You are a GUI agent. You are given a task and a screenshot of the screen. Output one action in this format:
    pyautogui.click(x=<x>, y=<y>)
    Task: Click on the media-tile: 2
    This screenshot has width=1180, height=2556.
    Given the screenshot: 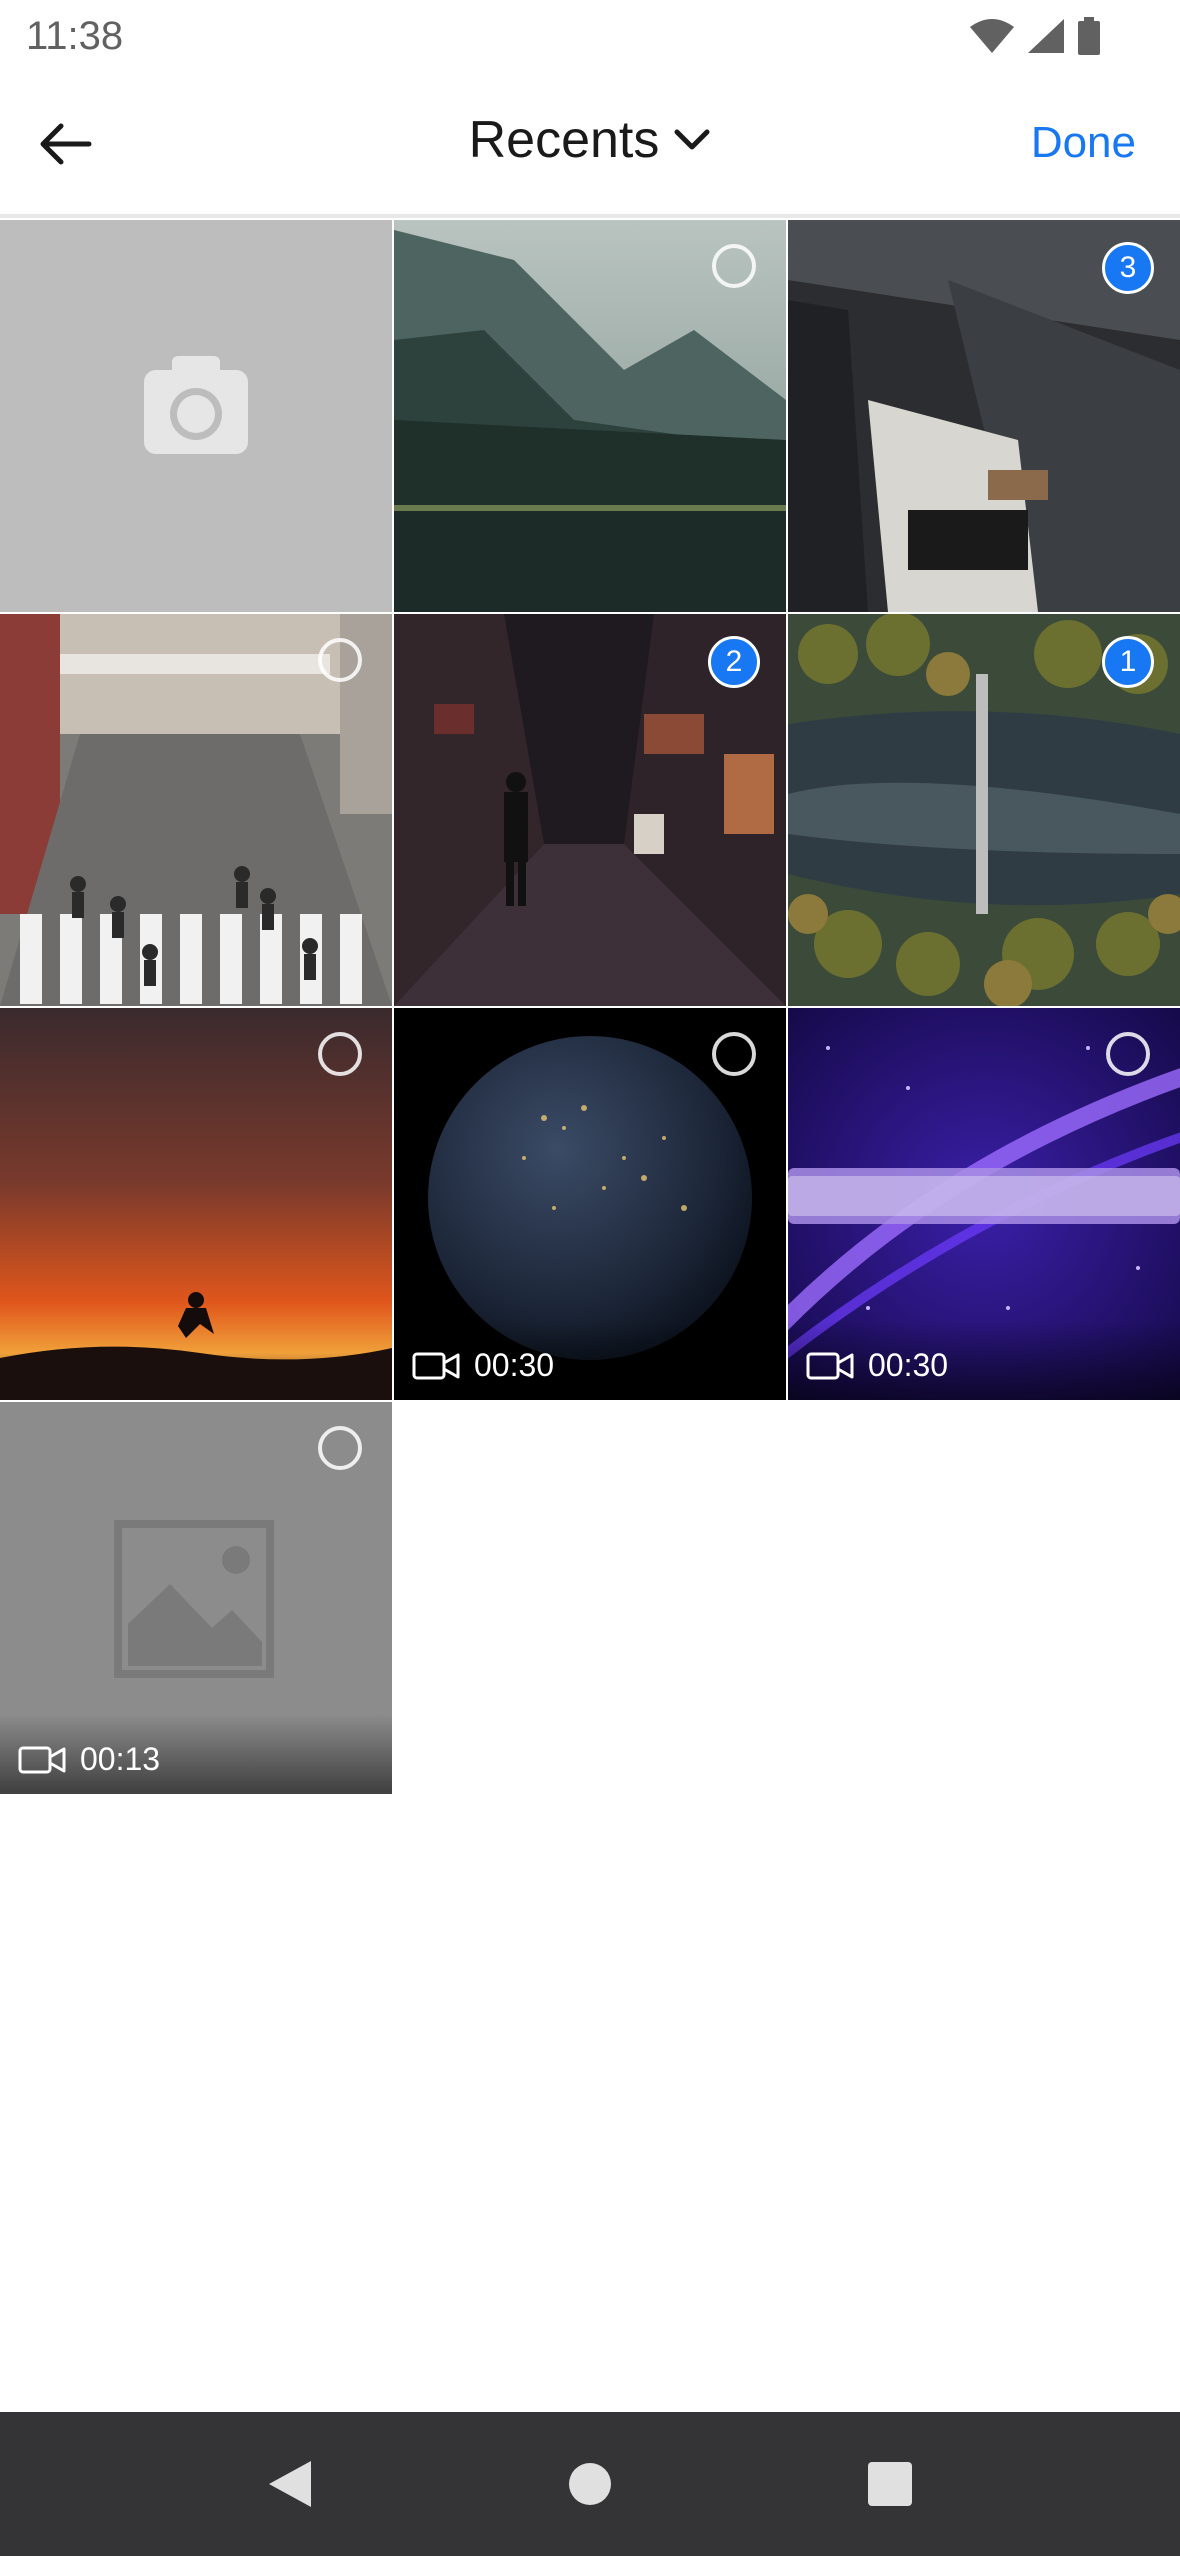 What is the action you would take?
    pyautogui.click(x=590, y=810)
    